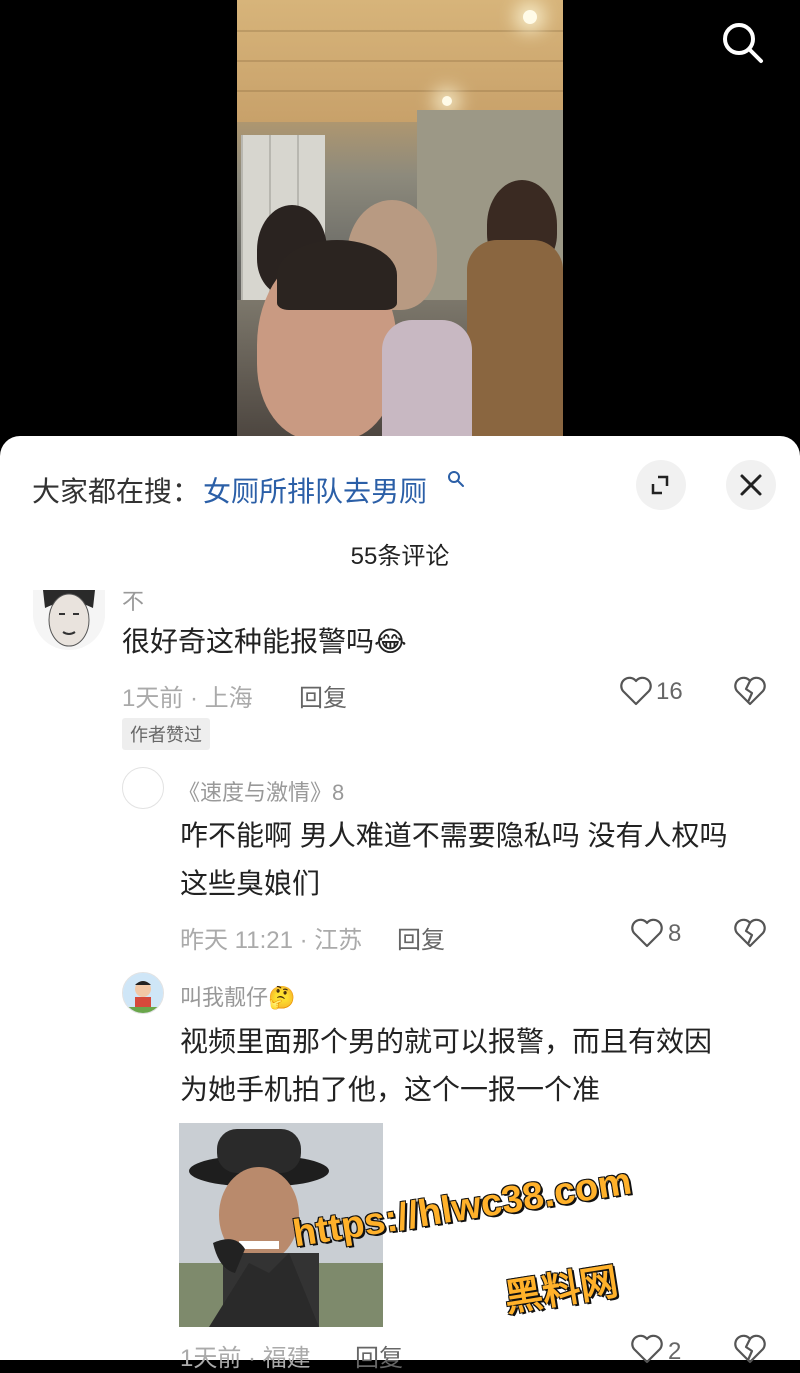 The image size is (800, 1373). What do you see at coordinates (282, 997) in the screenshot?
I see `thinking-emoji: 🤔` at bounding box center [282, 997].